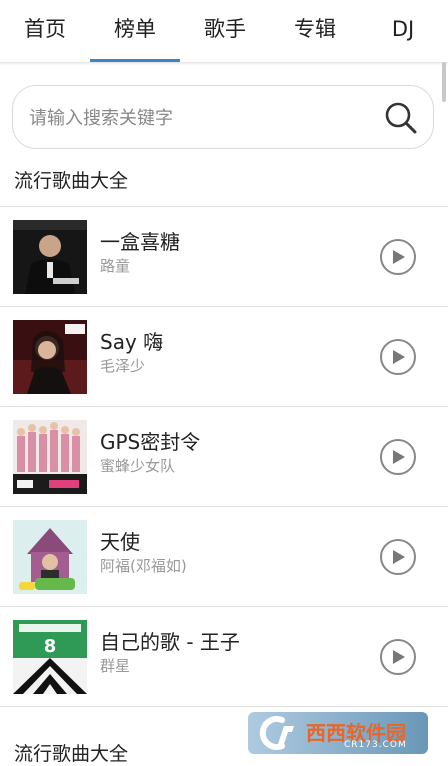 The height and width of the screenshot is (766, 448). Describe the element at coordinates (150, 442) in the screenshot. I see `song-title: GPS密封令` at that location.